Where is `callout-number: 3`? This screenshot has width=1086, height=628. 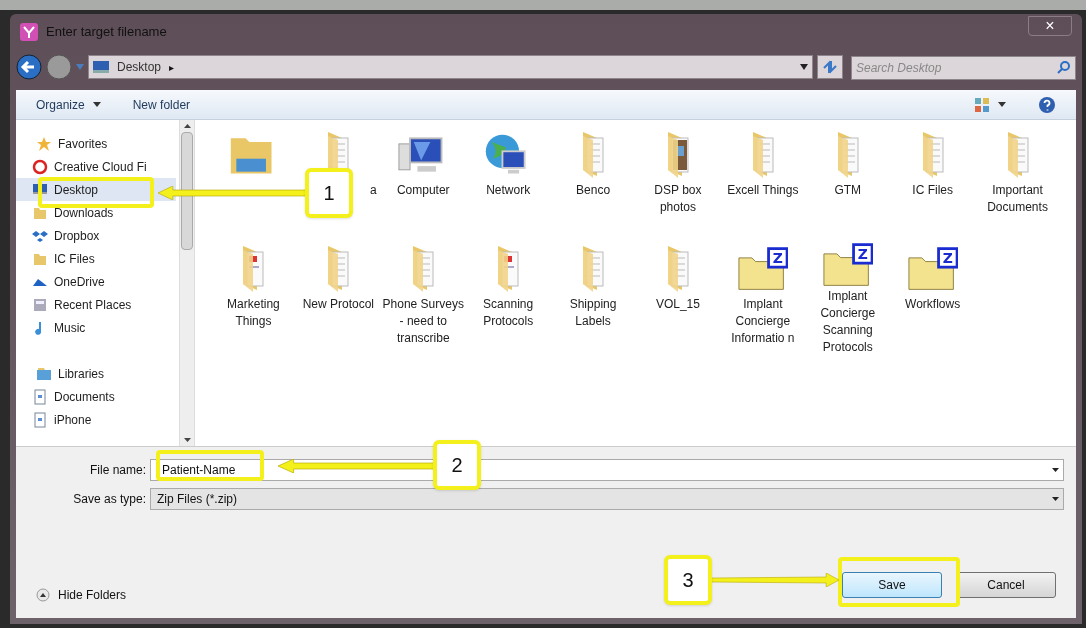 callout-number: 3 is located at coordinates (688, 580).